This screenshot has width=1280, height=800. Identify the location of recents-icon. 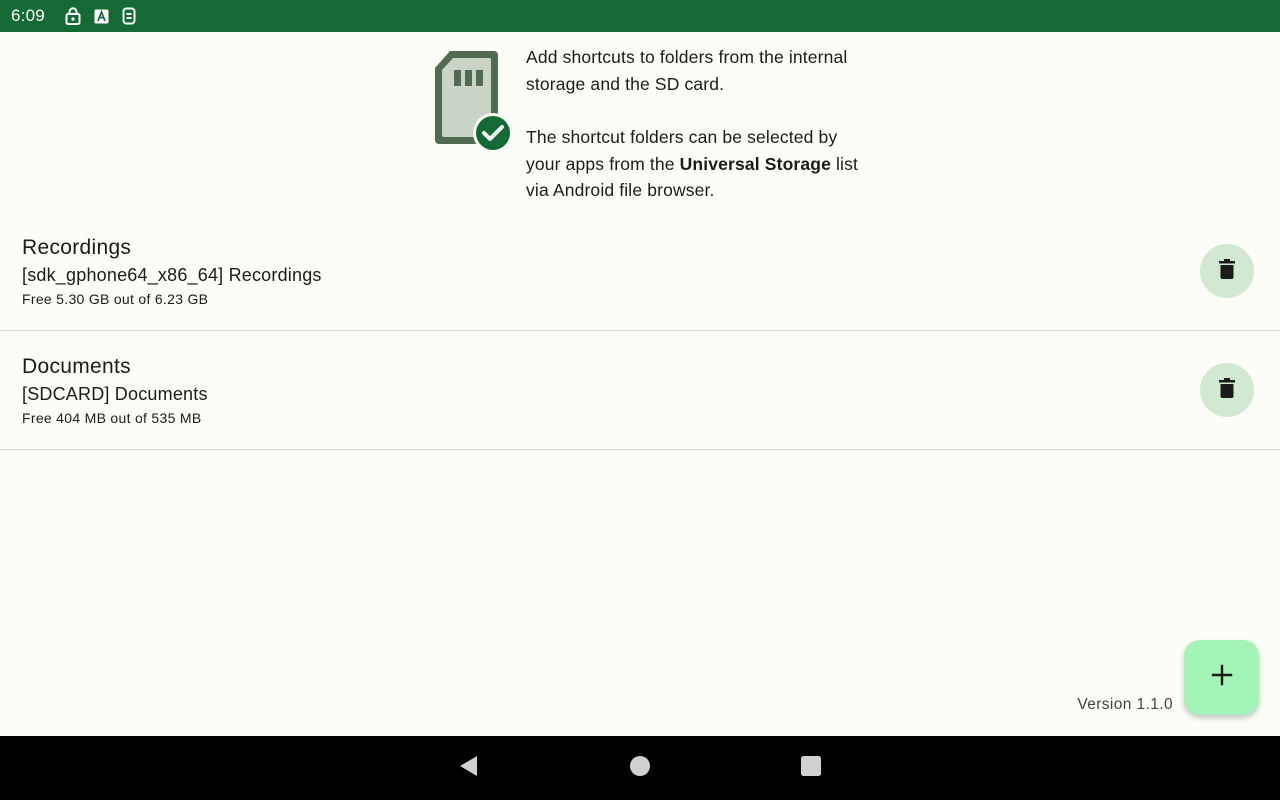
(811, 768).